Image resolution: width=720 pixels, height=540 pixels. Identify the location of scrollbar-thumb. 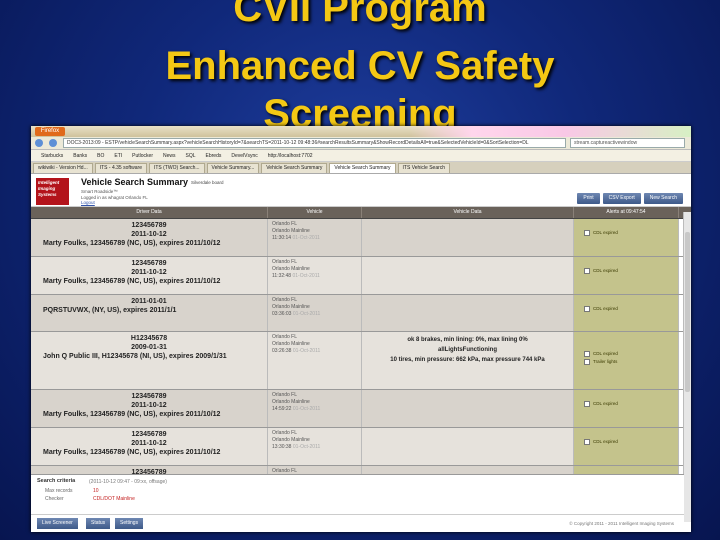
(687, 312).